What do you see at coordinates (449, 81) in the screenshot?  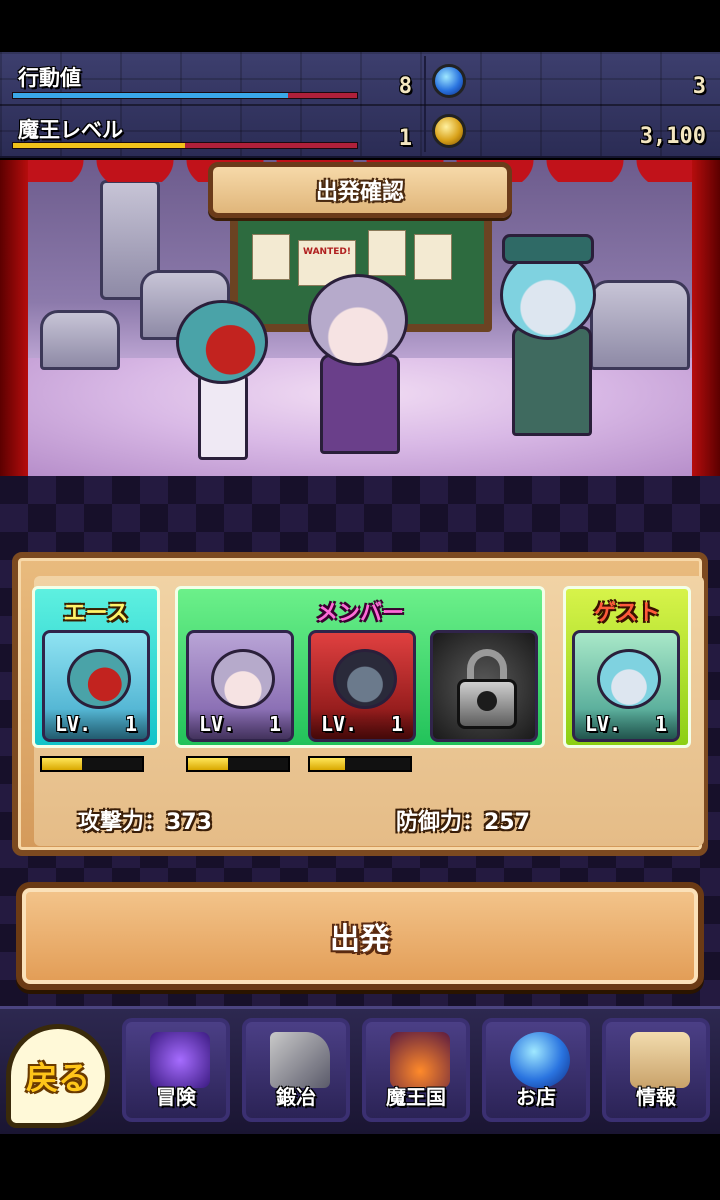 I see `gem-icon` at bounding box center [449, 81].